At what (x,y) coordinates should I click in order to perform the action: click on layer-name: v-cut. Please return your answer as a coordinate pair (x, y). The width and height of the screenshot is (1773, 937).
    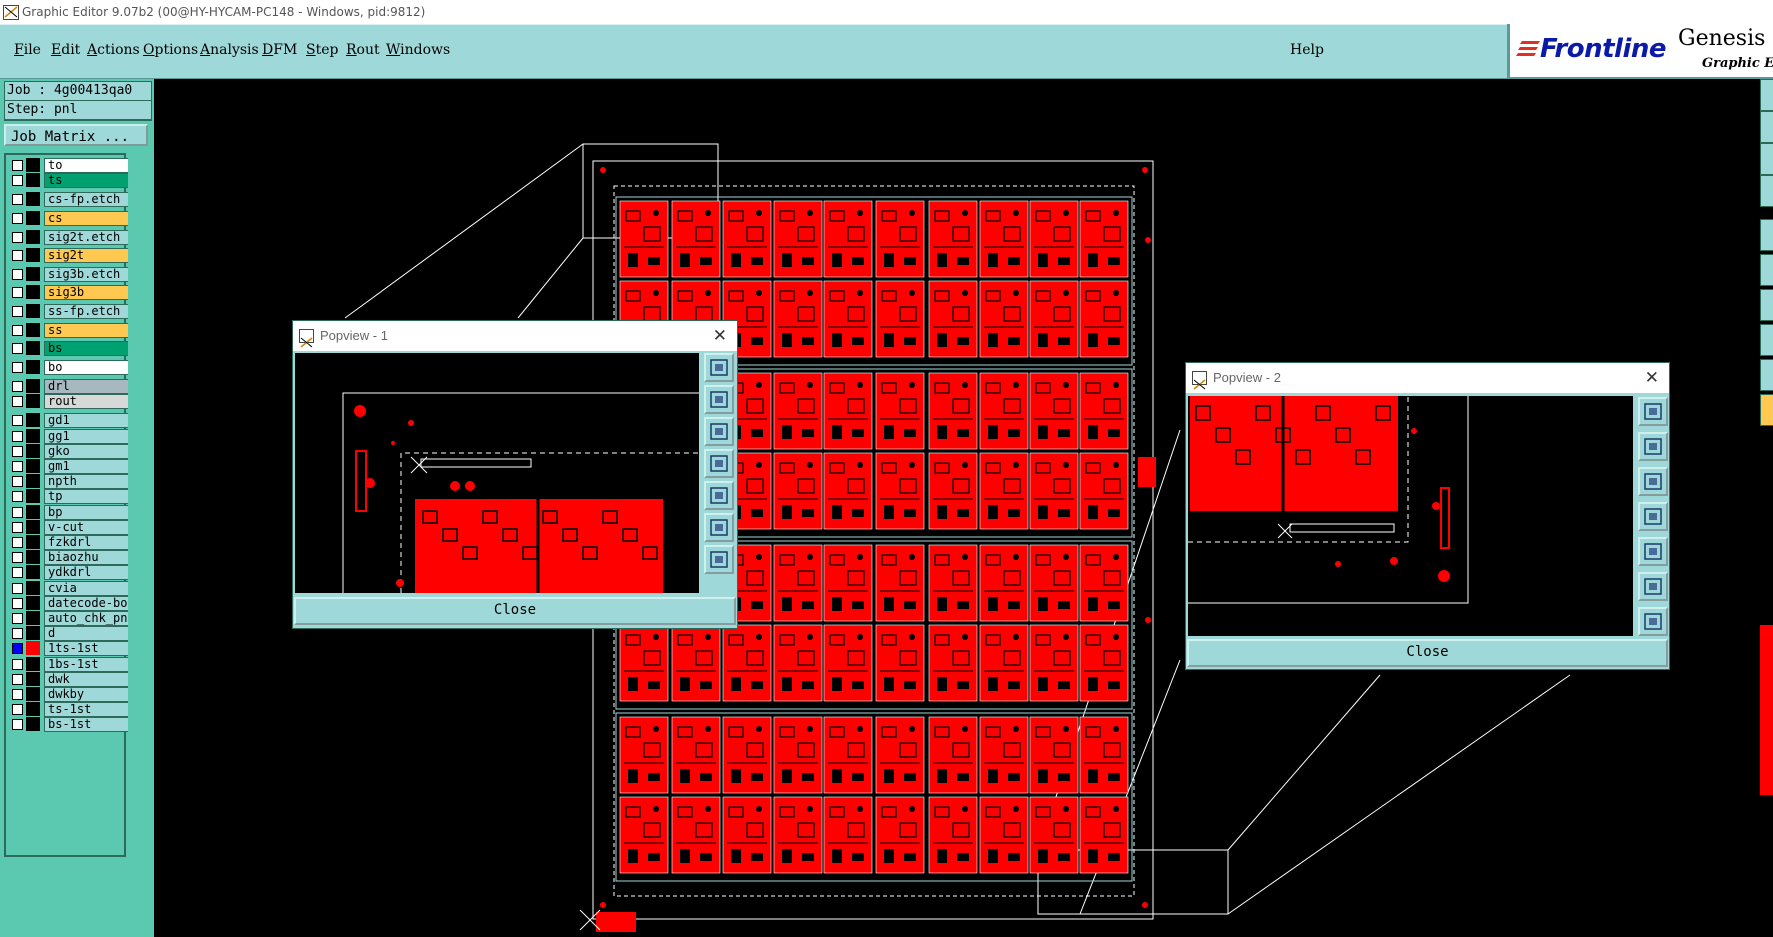
    Looking at the image, I should click on (88, 527).